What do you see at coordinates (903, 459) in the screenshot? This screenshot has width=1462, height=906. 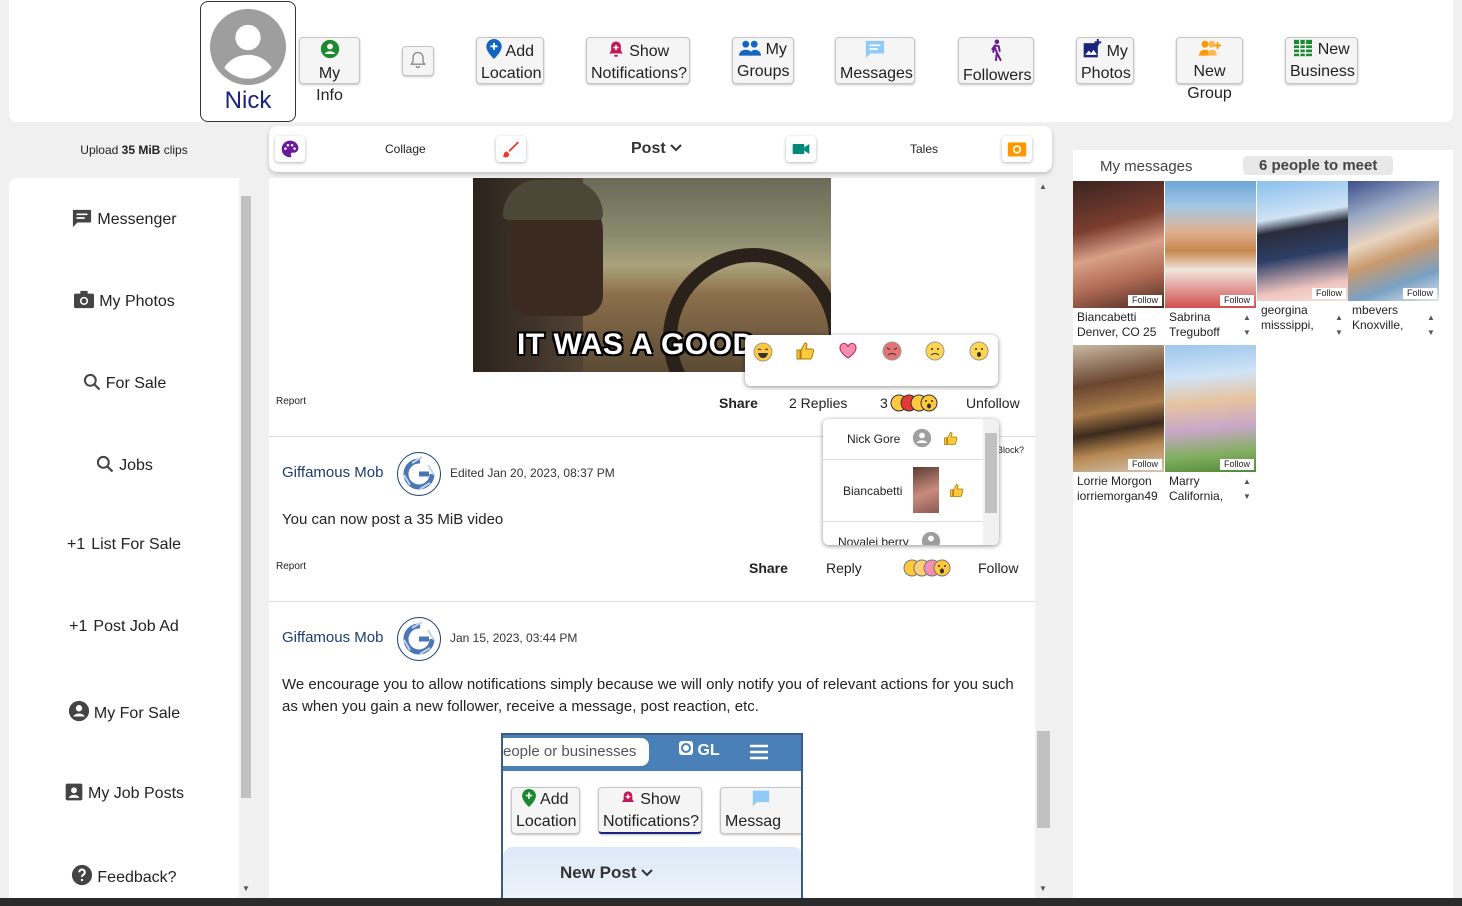 I see `list-divider` at bounding box center [903, 459].